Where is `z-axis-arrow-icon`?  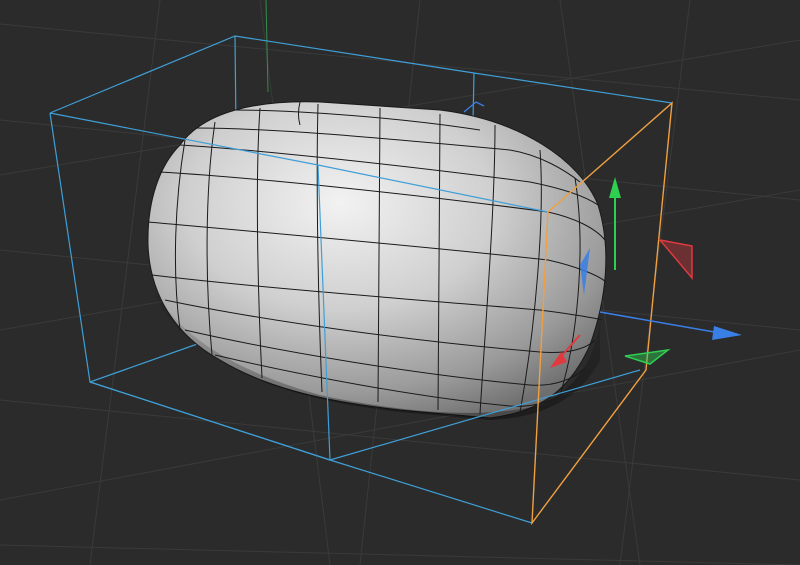
z-axis-arrow-icon is located at coordinates (727, 333).